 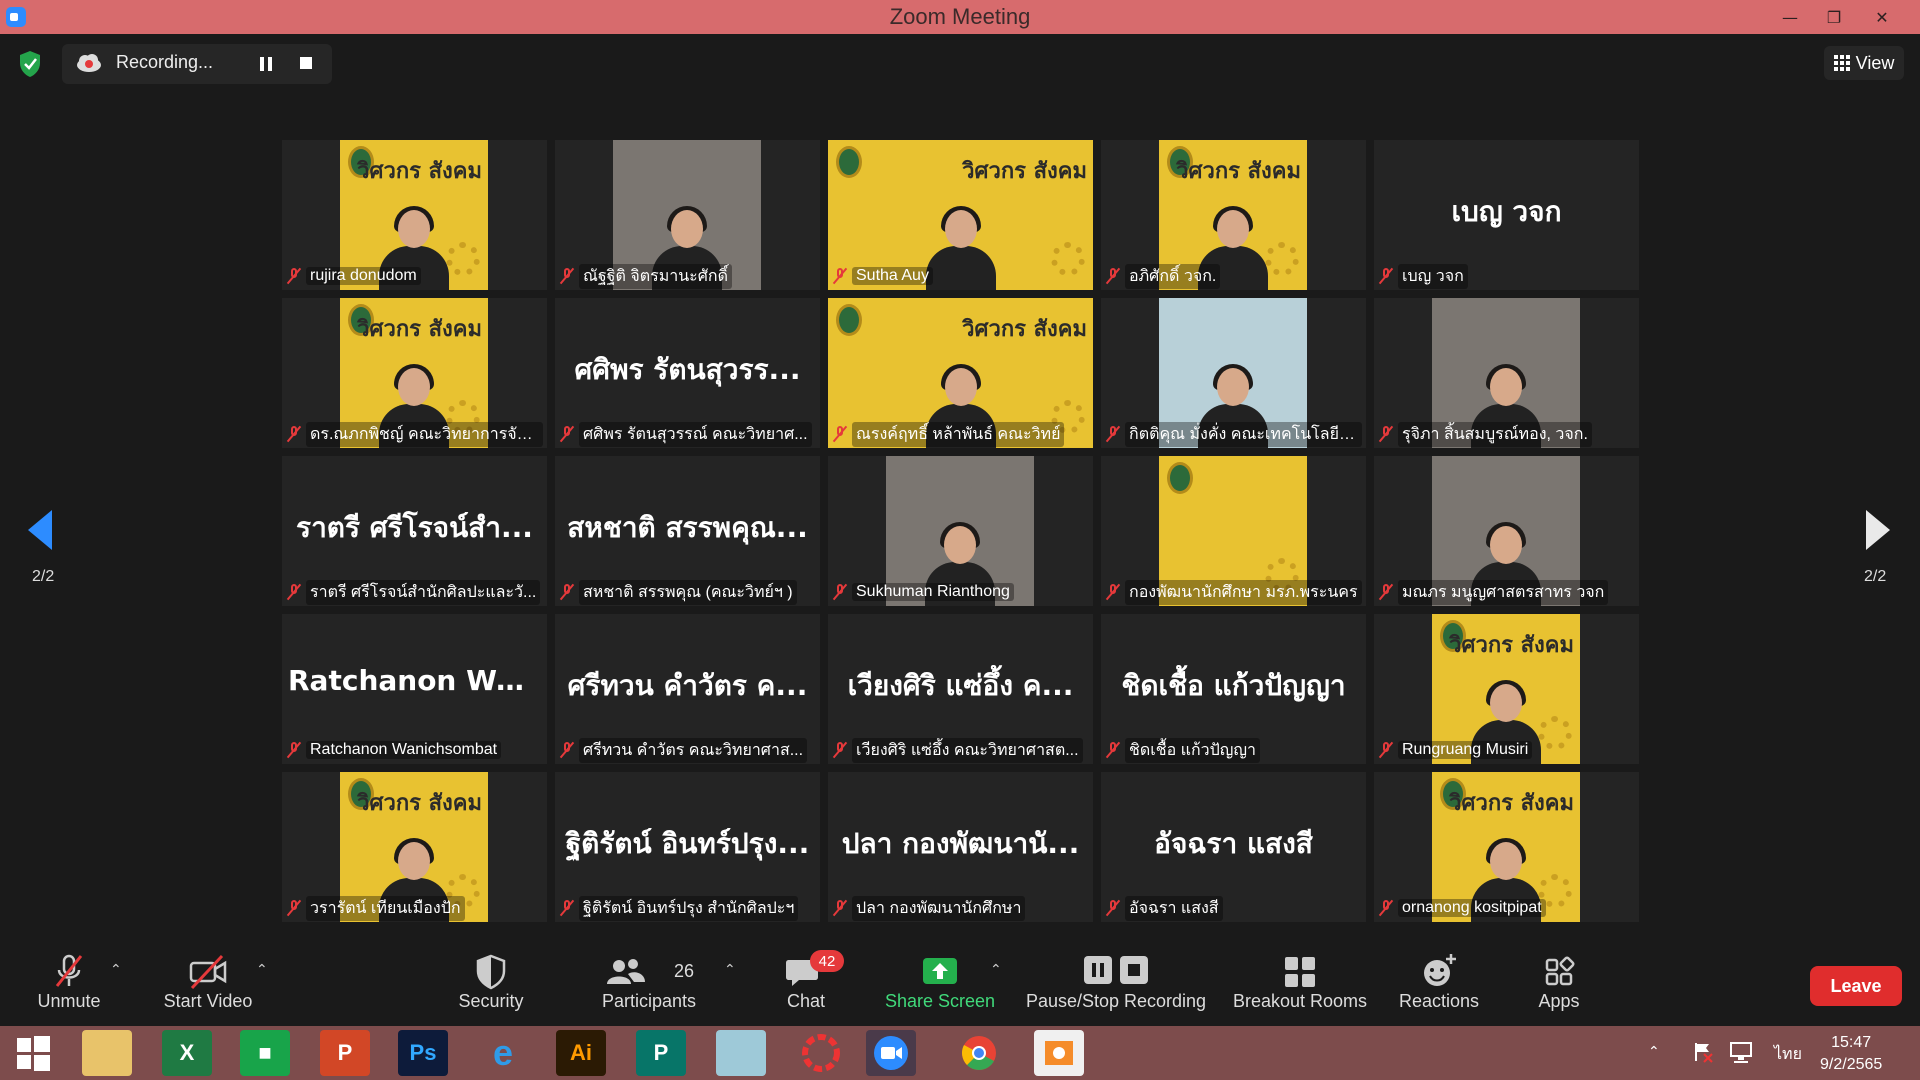 I want to click on network-icon, so click(x=1741, y=1052).